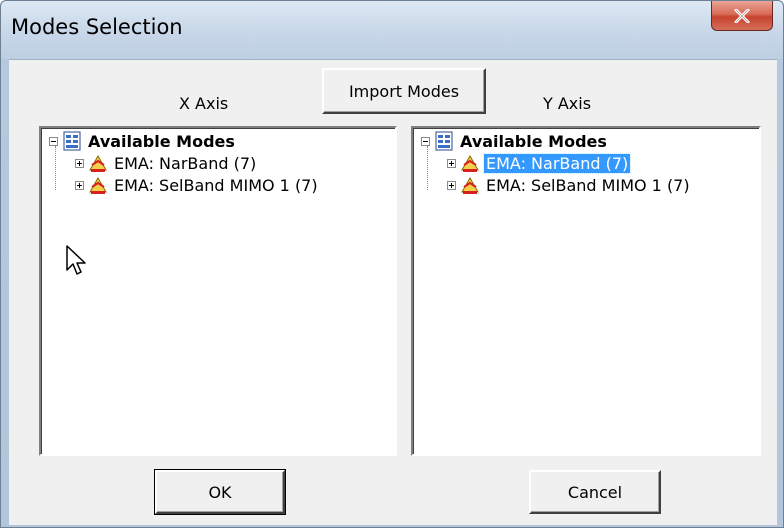 This screenshot has width=784, height=528. I want to click on window-title: Modes Selection, so click(97, 27).